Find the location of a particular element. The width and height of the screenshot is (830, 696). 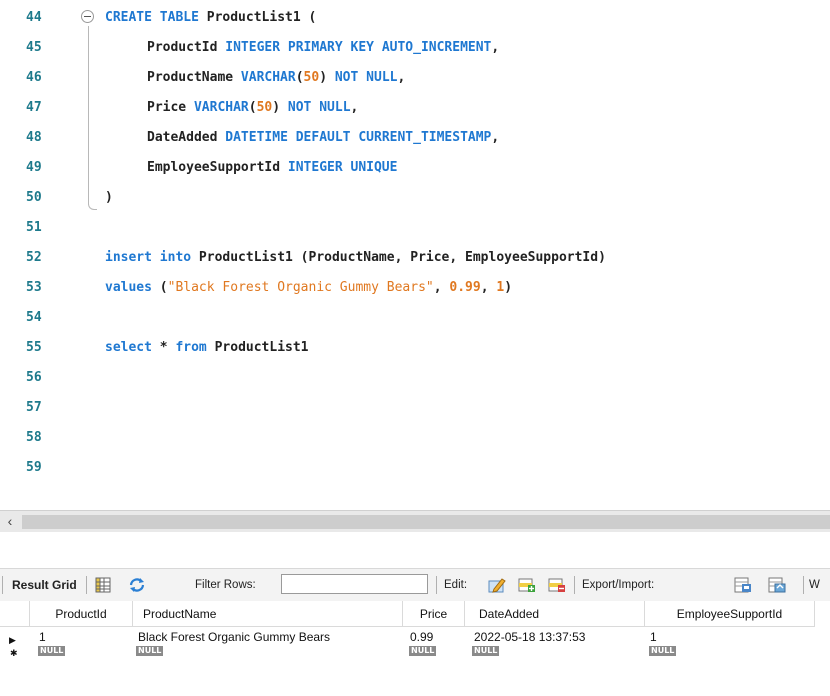

line-number: 54 is located at coordinates (34, 317).